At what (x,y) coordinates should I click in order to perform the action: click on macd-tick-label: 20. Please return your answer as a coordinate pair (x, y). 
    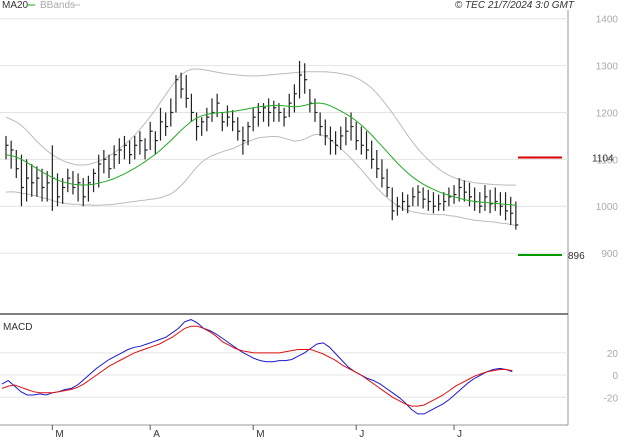
    Looking at the image, I should click on (613, 354).